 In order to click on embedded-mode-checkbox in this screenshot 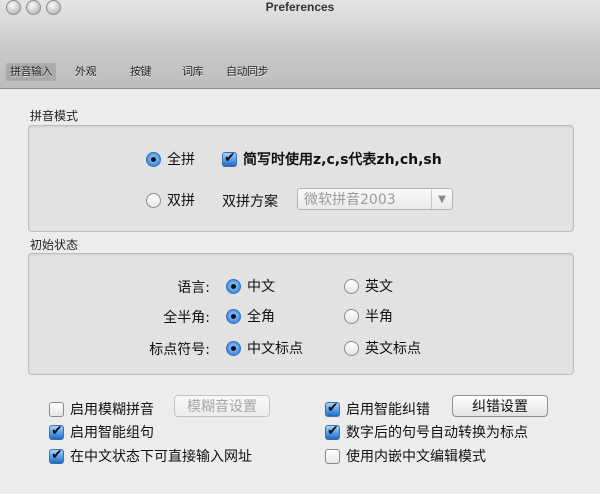, I will do `click(332, 456)`.